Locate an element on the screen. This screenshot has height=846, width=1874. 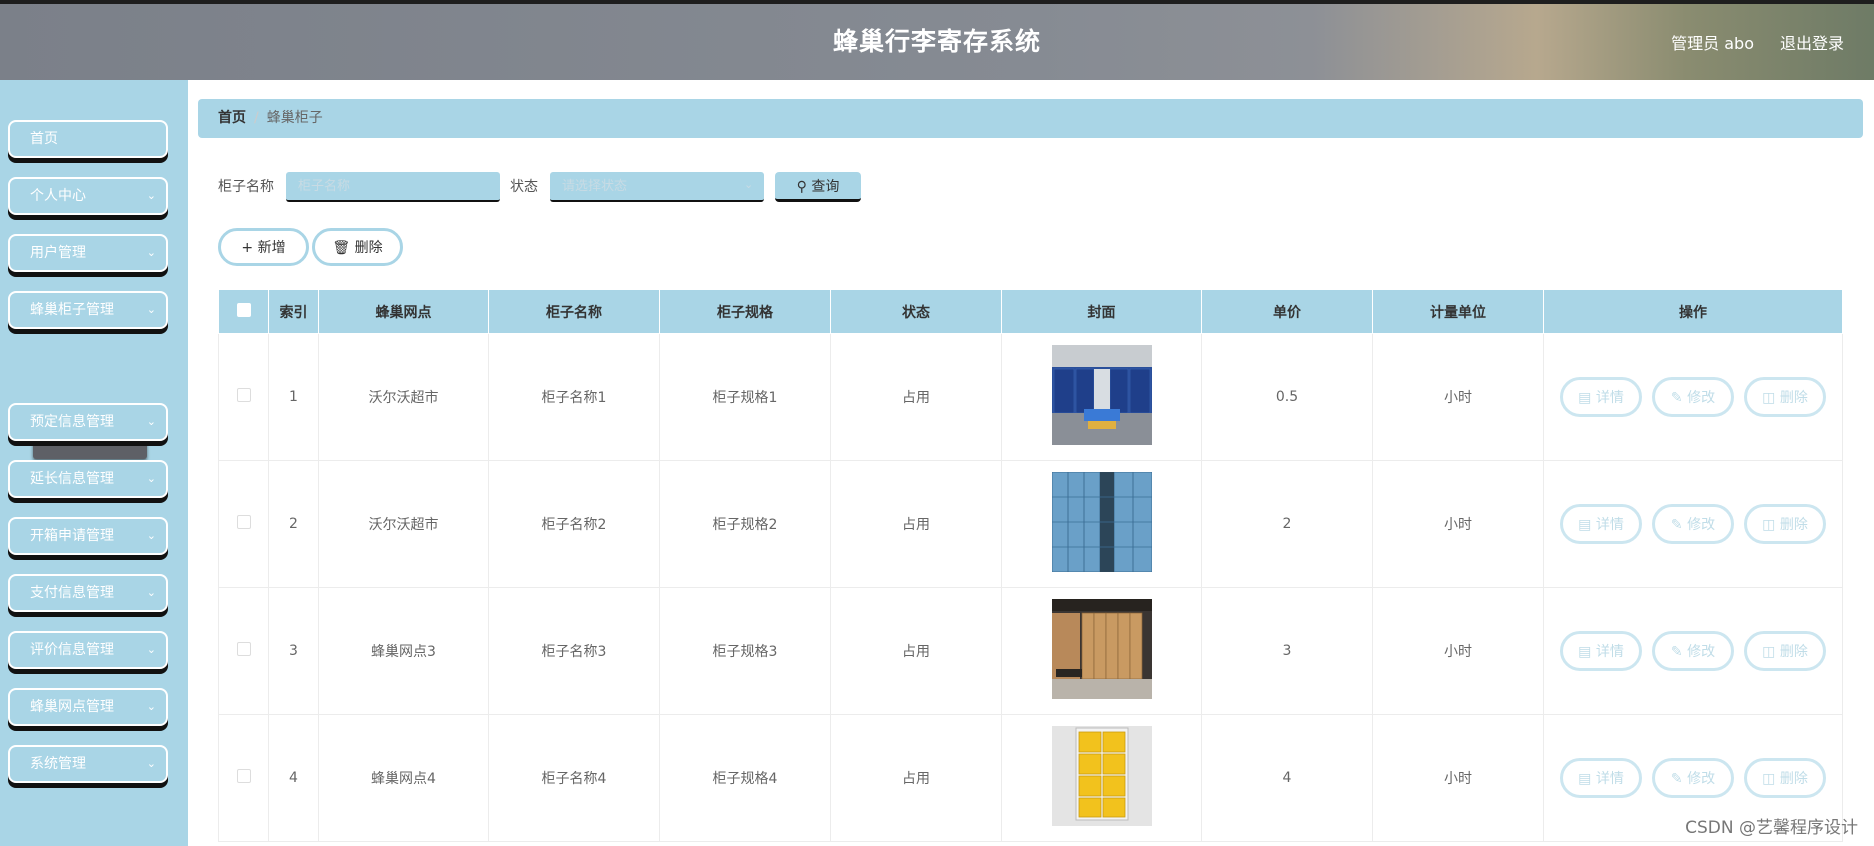
sidebar-item-home: 首页 is located at coordinates (88, 139).